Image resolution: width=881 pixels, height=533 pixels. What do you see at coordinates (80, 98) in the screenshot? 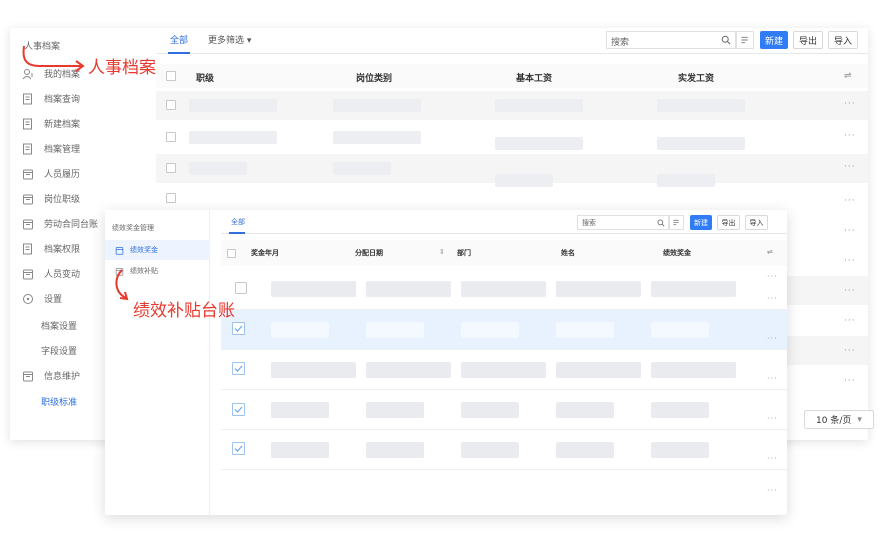
I see `sidebar-item-archive-query: 档案查询` at bounding box center [80, 98].